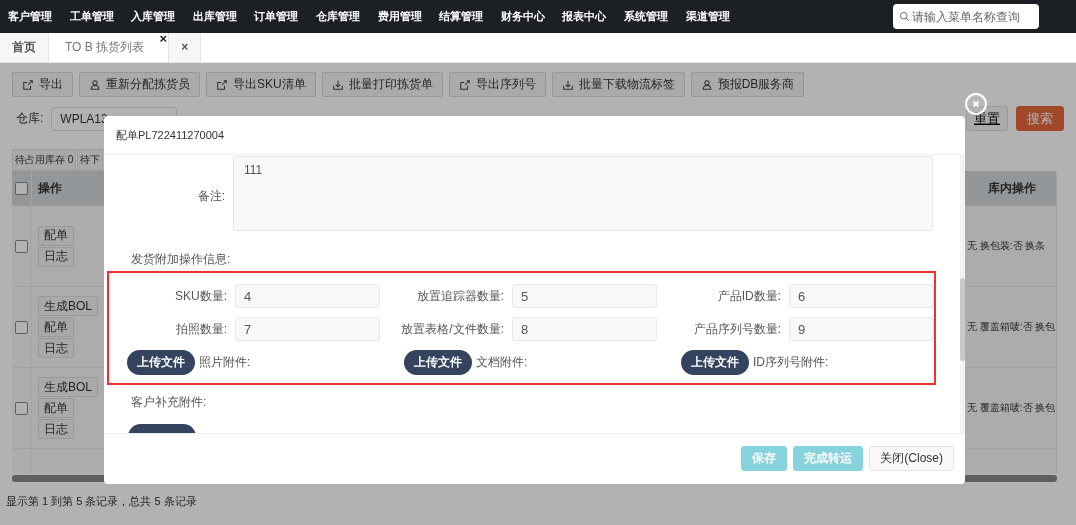 The image size is (1076, 525). I want to click on close-icon, so click(976, 104).